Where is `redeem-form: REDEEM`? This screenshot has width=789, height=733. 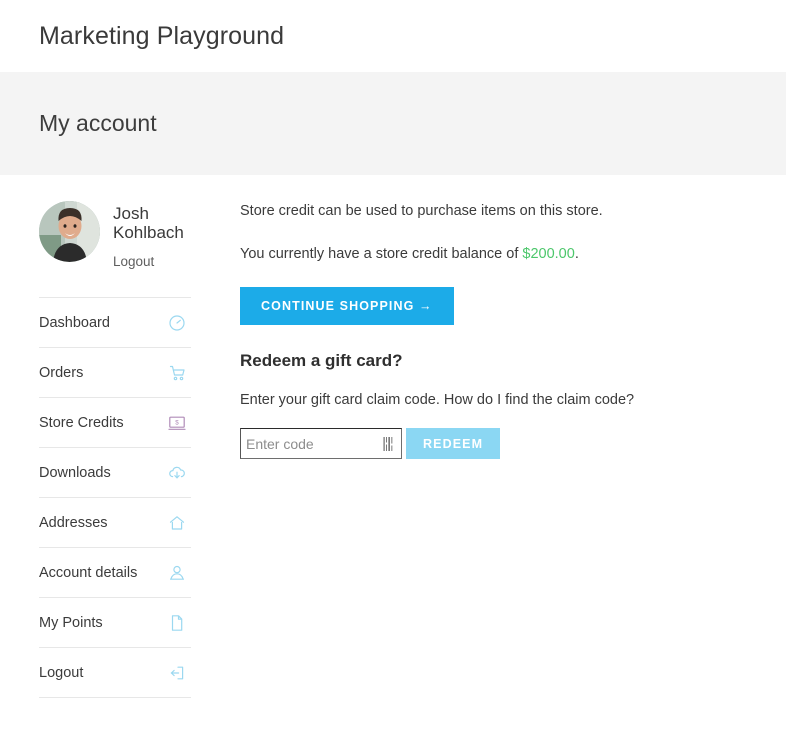
redeem-form: REDEEM is located at coordinates (504, 443).